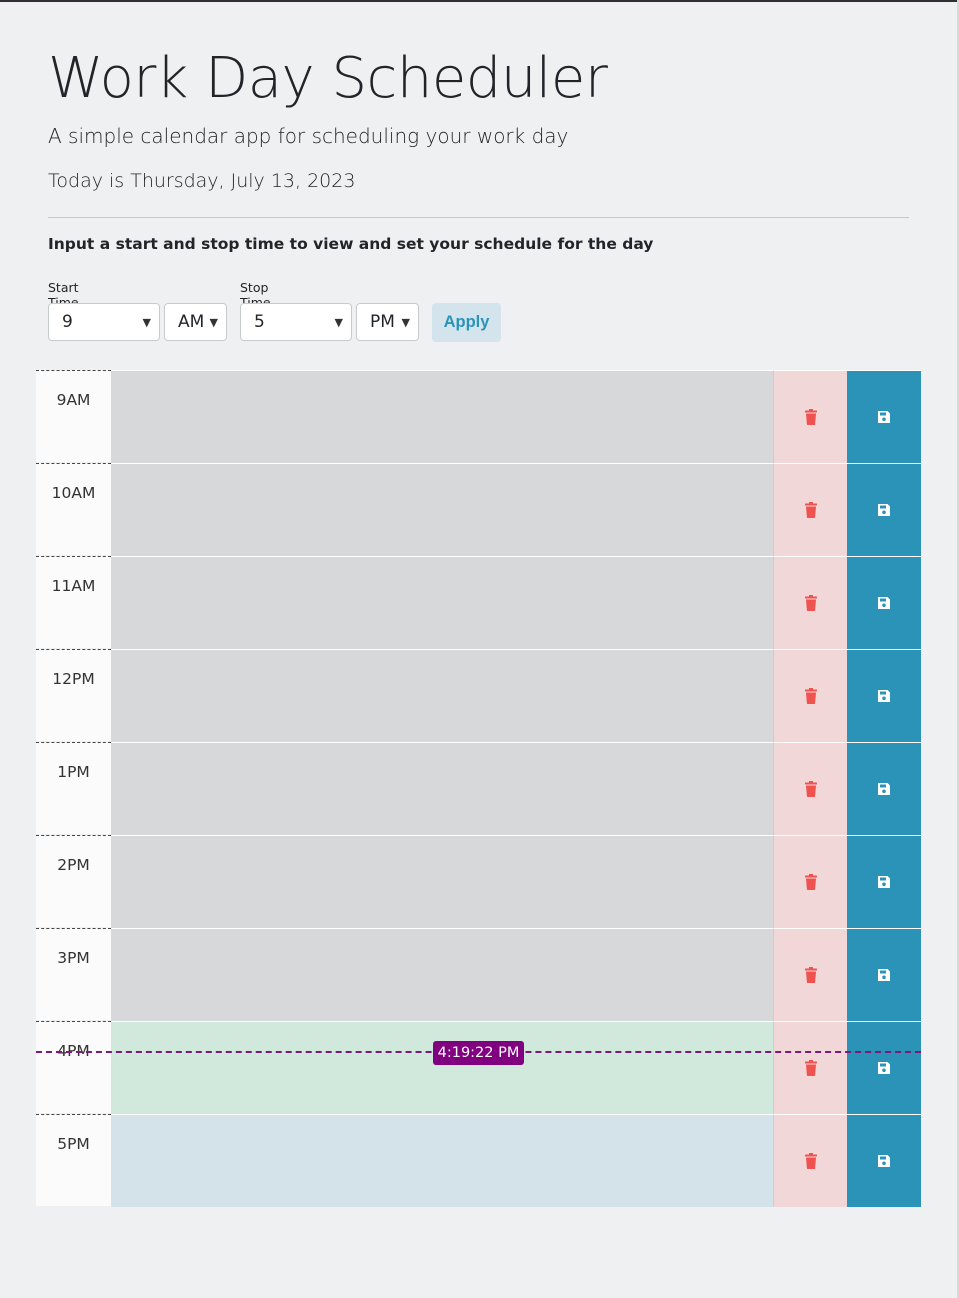  Describe the element at coordinates (73, 788) in the screenshot. I see `hour-label: 1PM` at that location.